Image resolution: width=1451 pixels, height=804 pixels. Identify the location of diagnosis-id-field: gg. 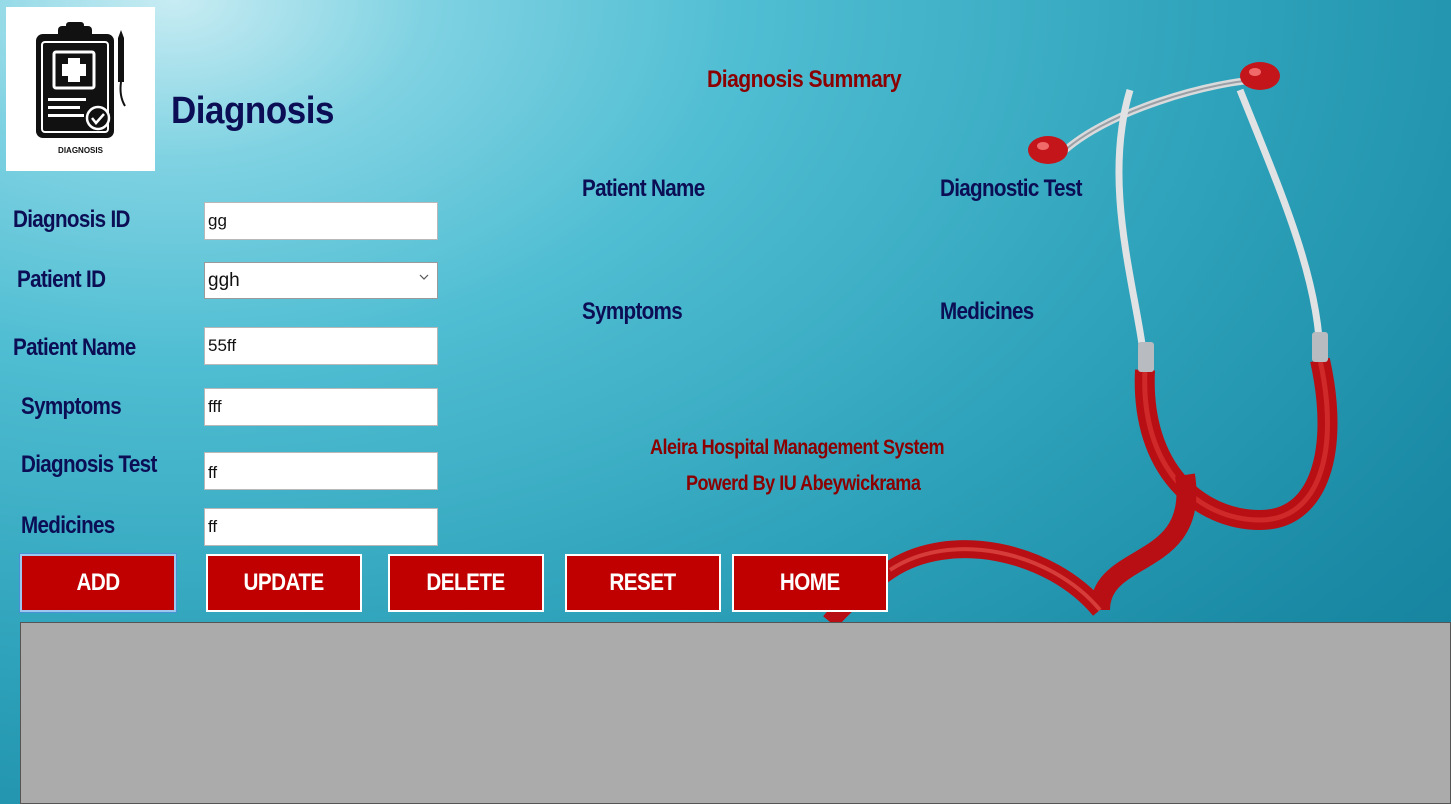
(321, 221).